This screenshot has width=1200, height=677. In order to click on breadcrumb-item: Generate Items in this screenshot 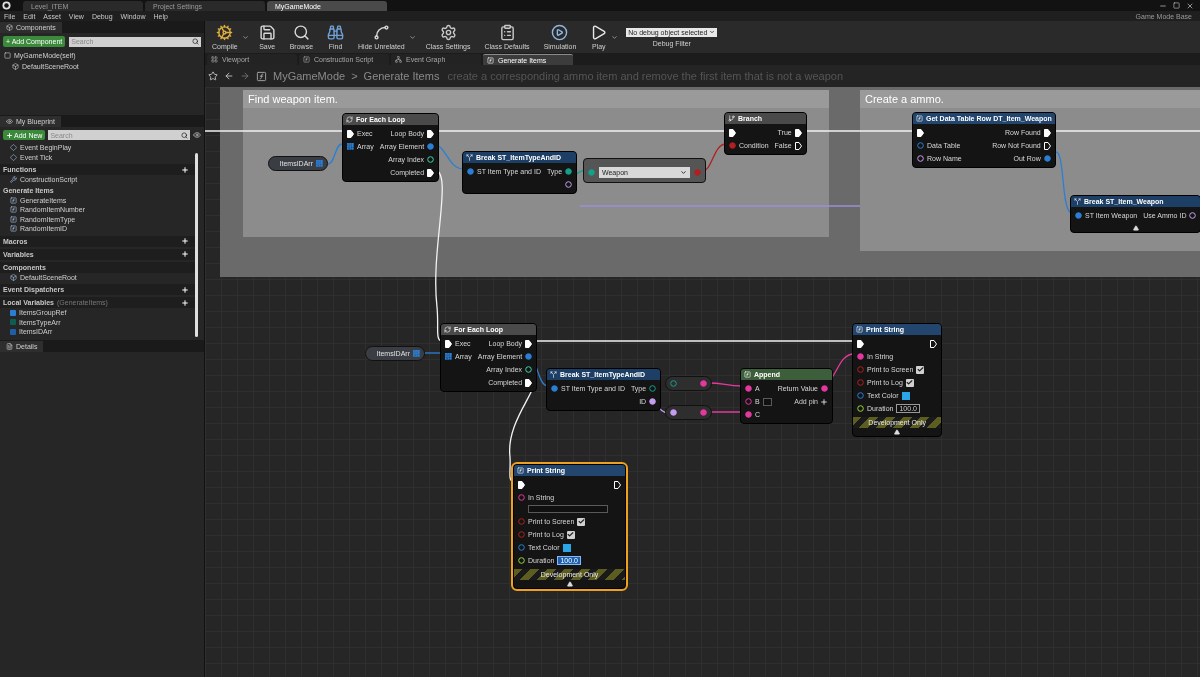, I will do `click(401, 76)`.